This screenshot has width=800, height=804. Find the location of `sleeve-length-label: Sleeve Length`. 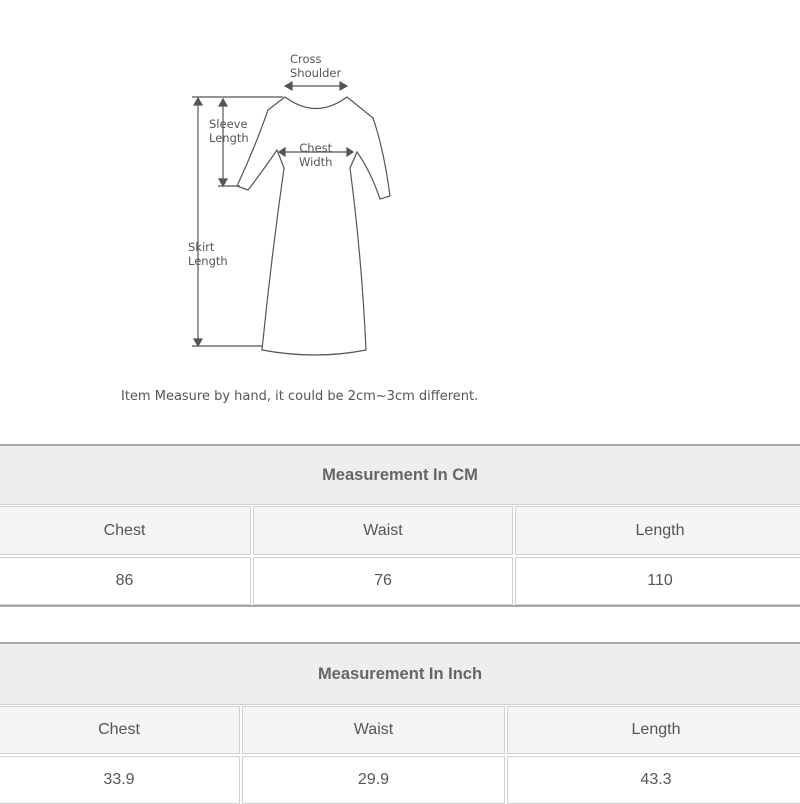

sleeve-length-label: Sleeve Length is located at coordinates (229, 131).